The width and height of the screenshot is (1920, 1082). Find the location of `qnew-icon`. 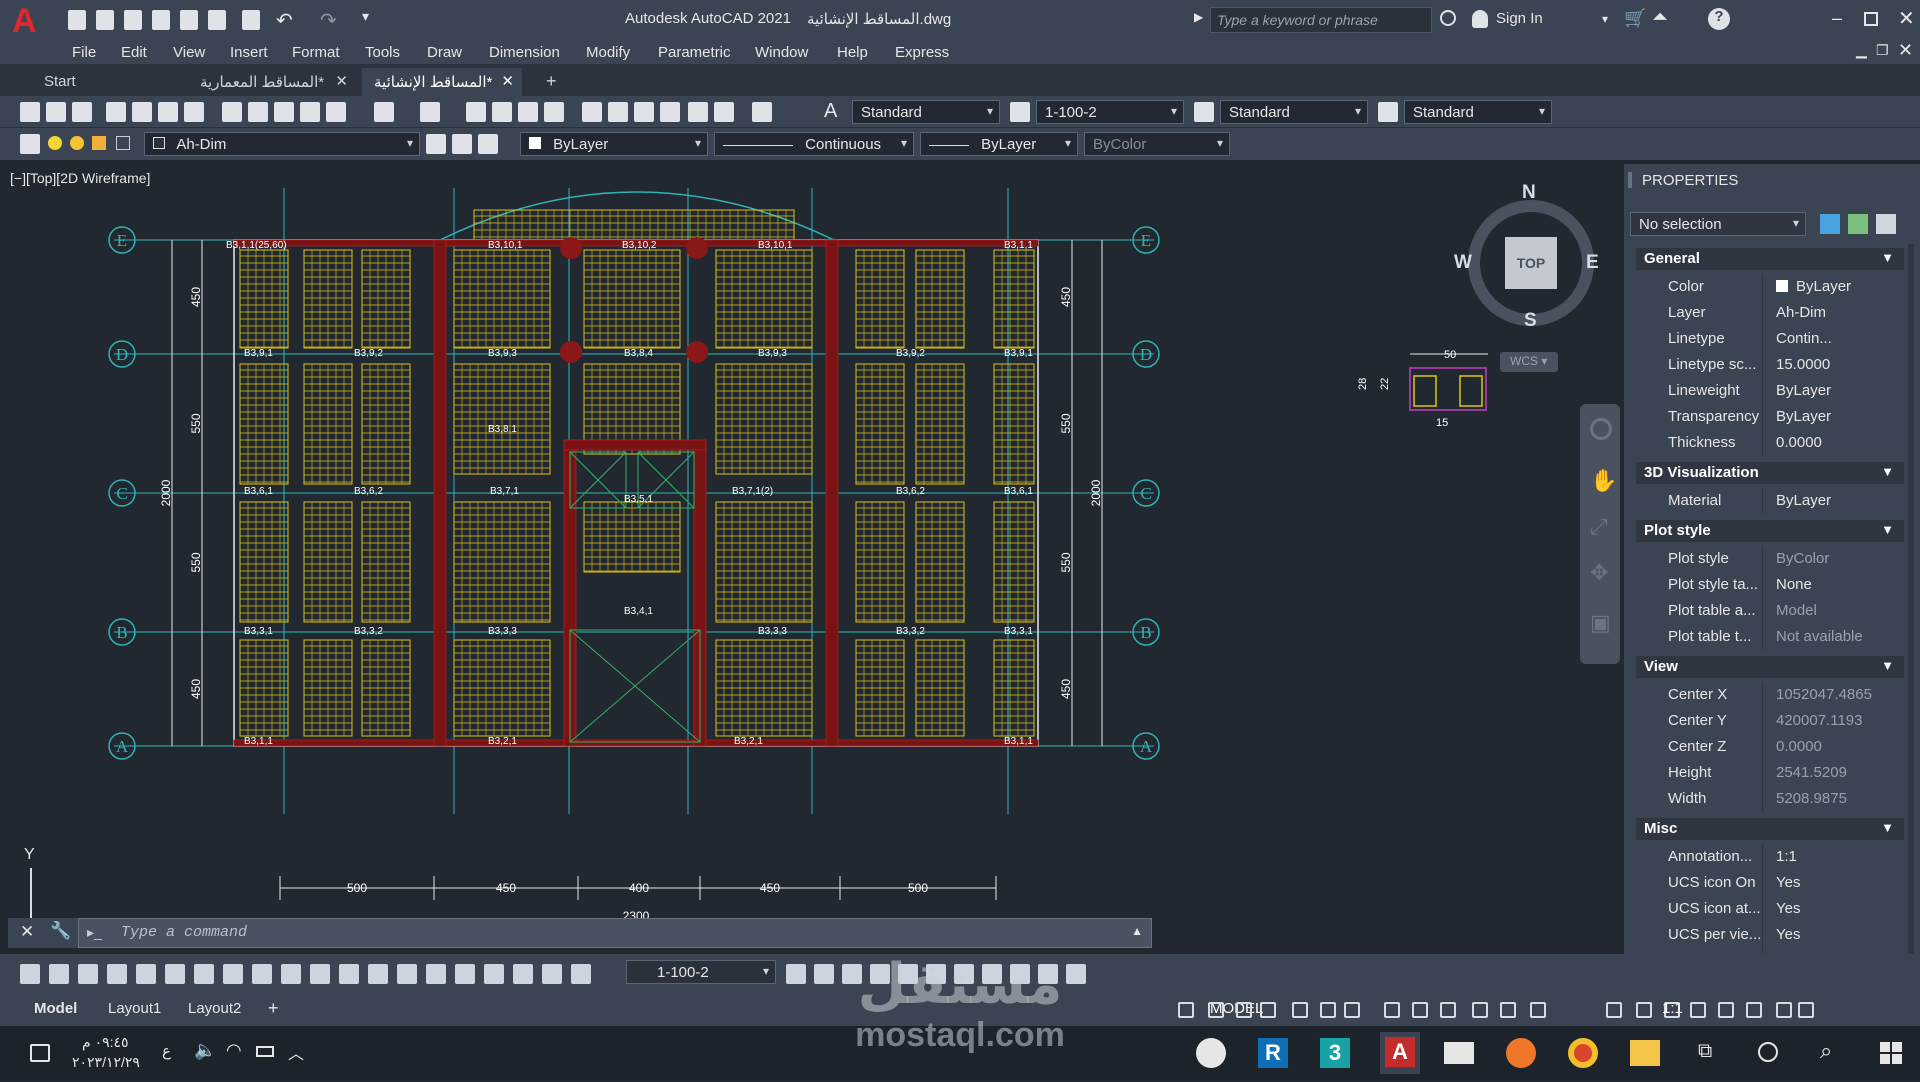

qnew-icon is located at coordinates (30, 112).